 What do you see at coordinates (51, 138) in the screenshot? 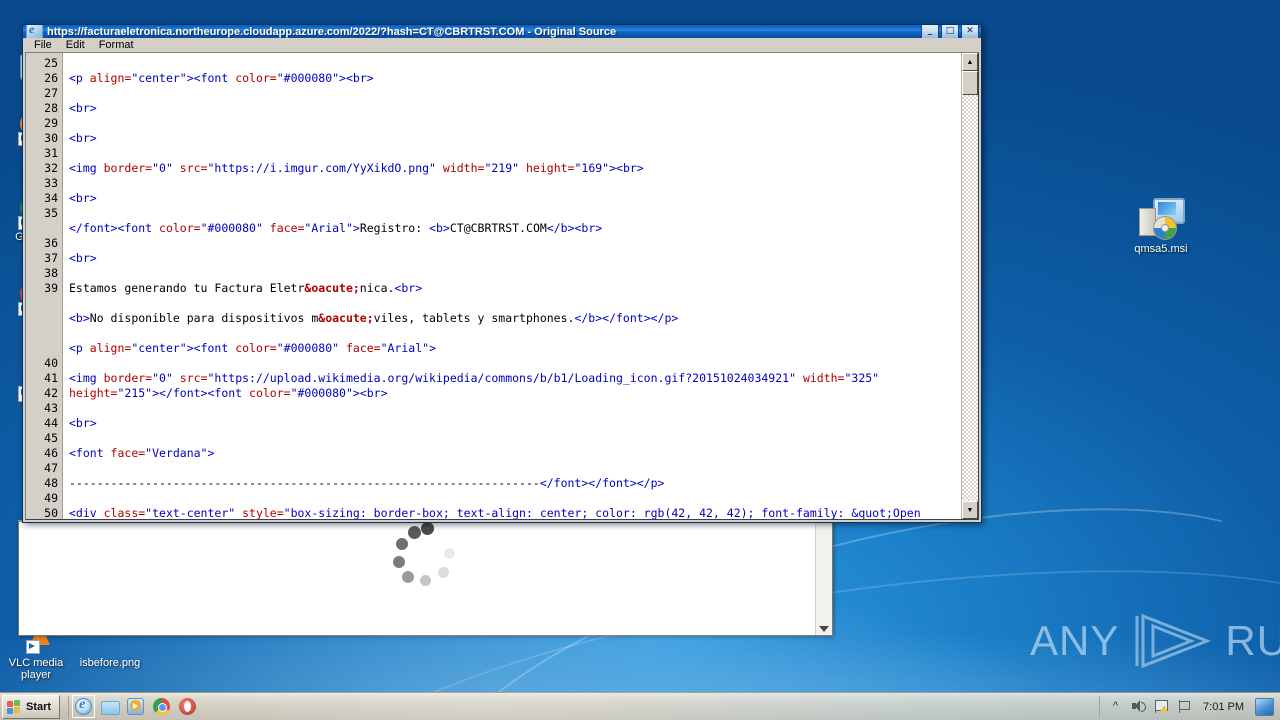
I see `line-number: 30` at bounding box center [51, 138].